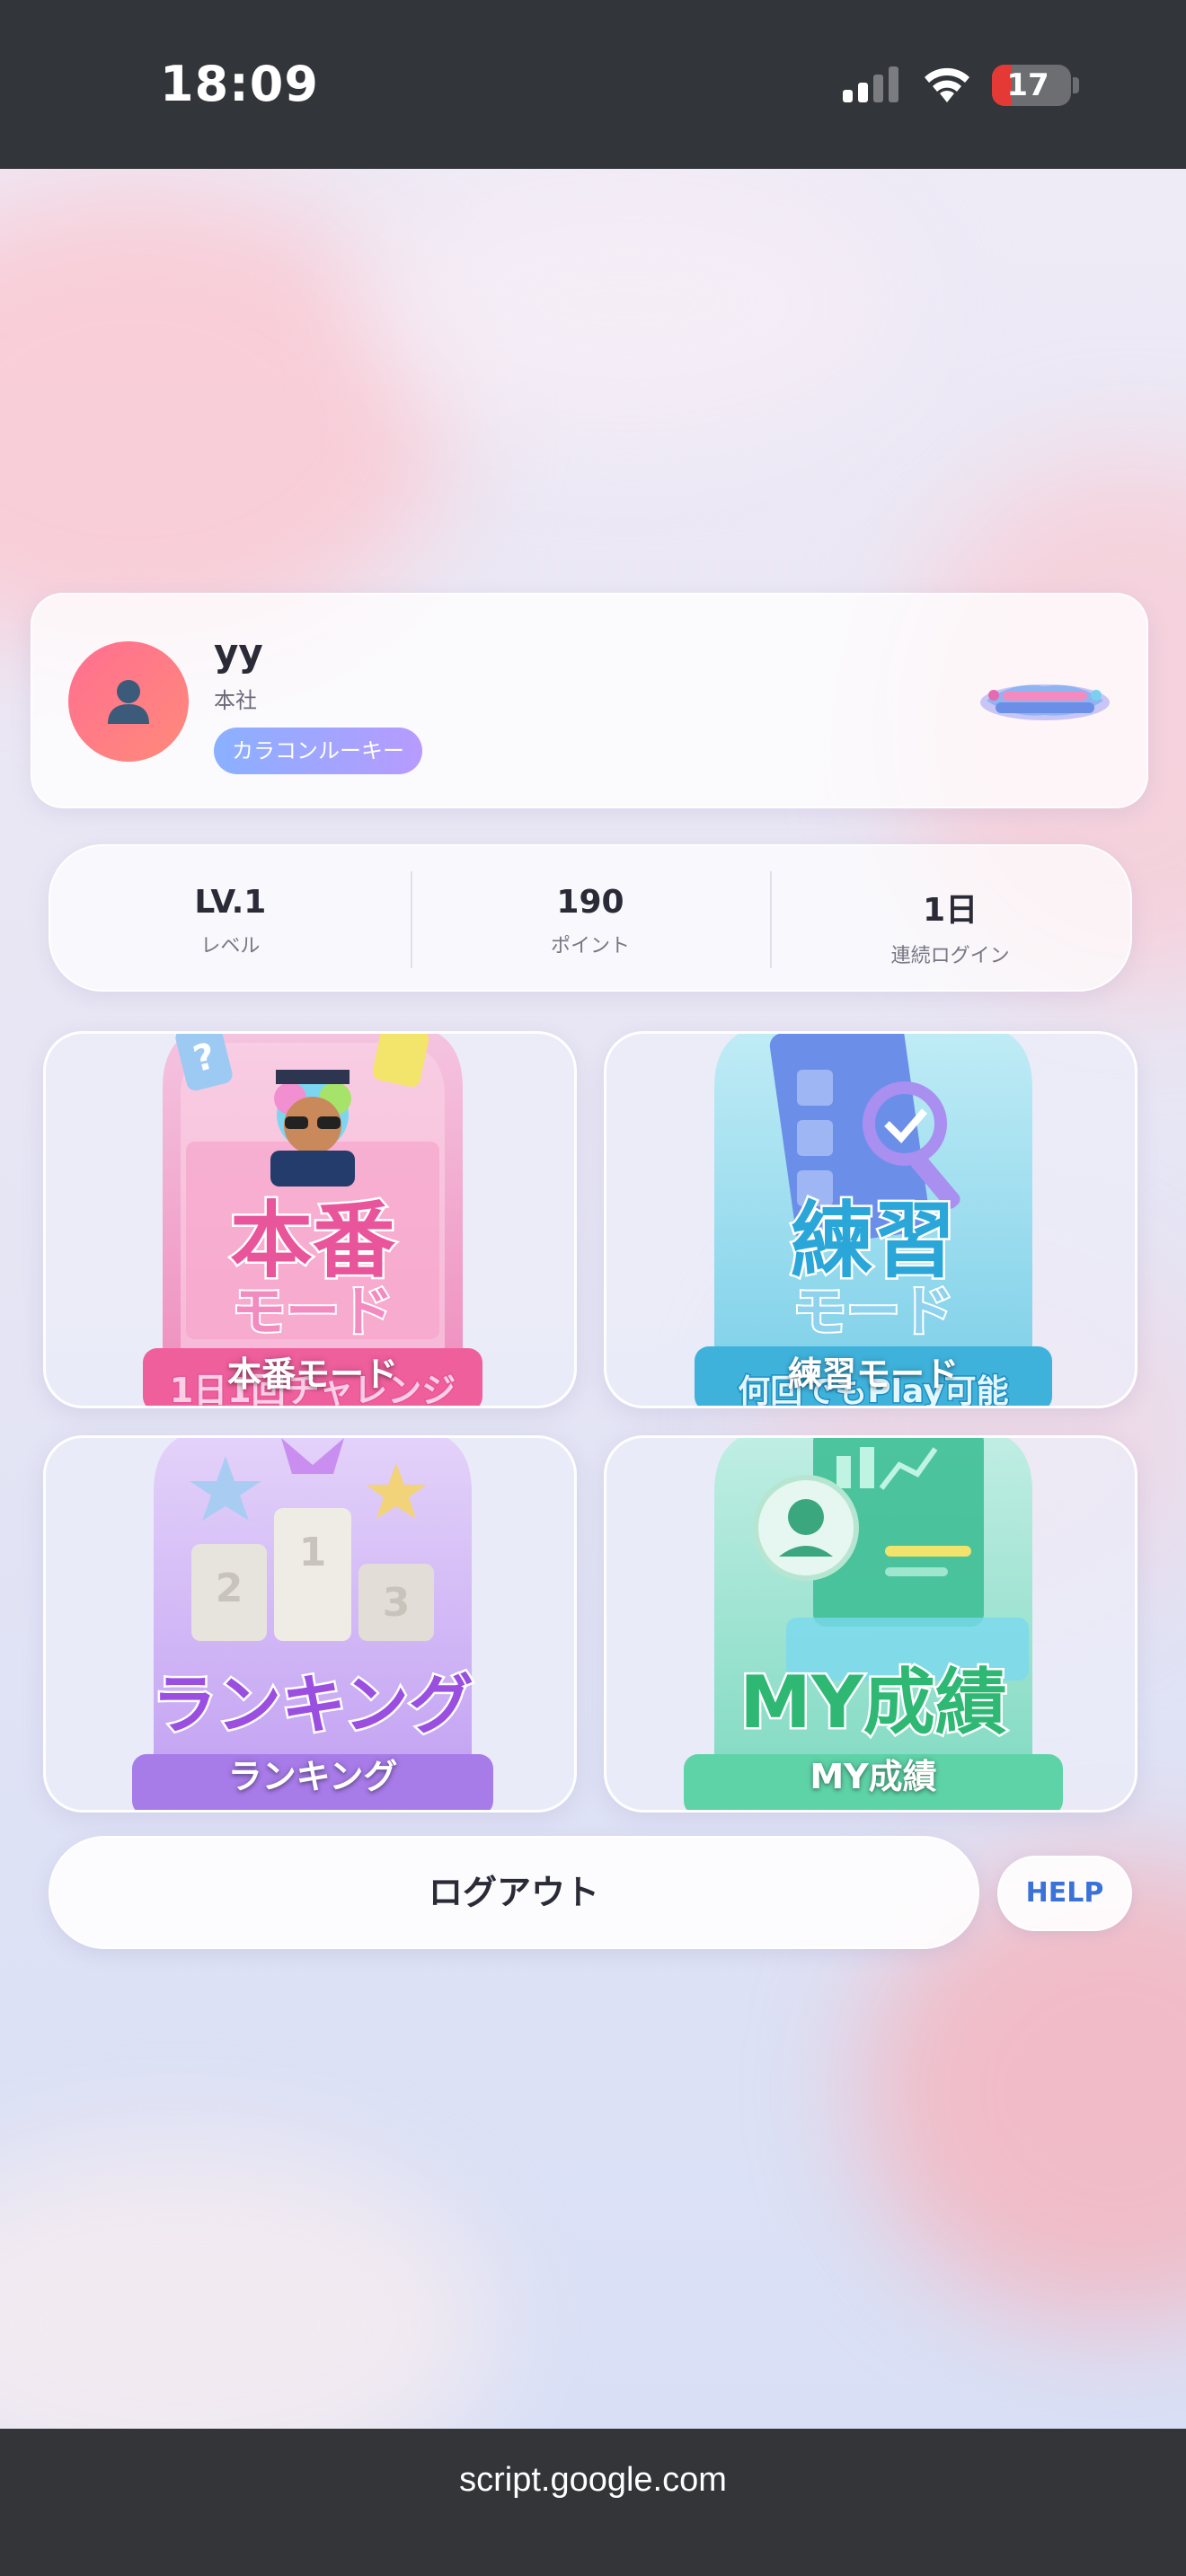 The height and width of the screenshot is (2576, 1186). I want to click on my-results-tile: MY成績 MY成績, so click(870, 1624).